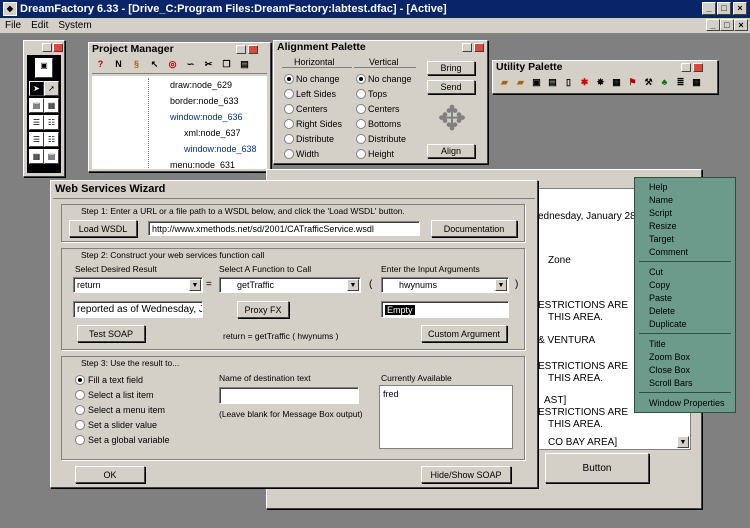  What do you see at coordinates (289, 395) in the screenshot?
I see `destination-input` at bounding box center [289, 395].